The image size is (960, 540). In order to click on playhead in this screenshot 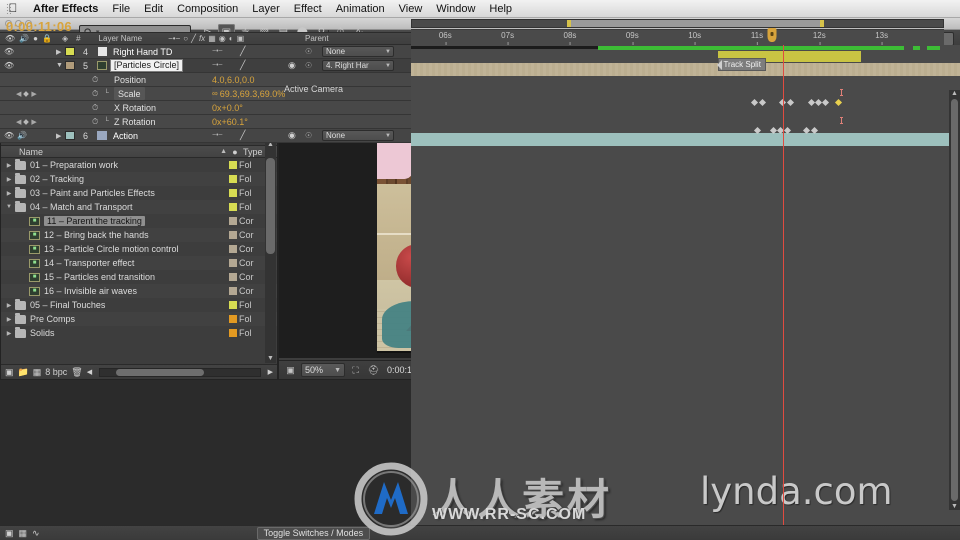, I will do `click(783, 285)`.